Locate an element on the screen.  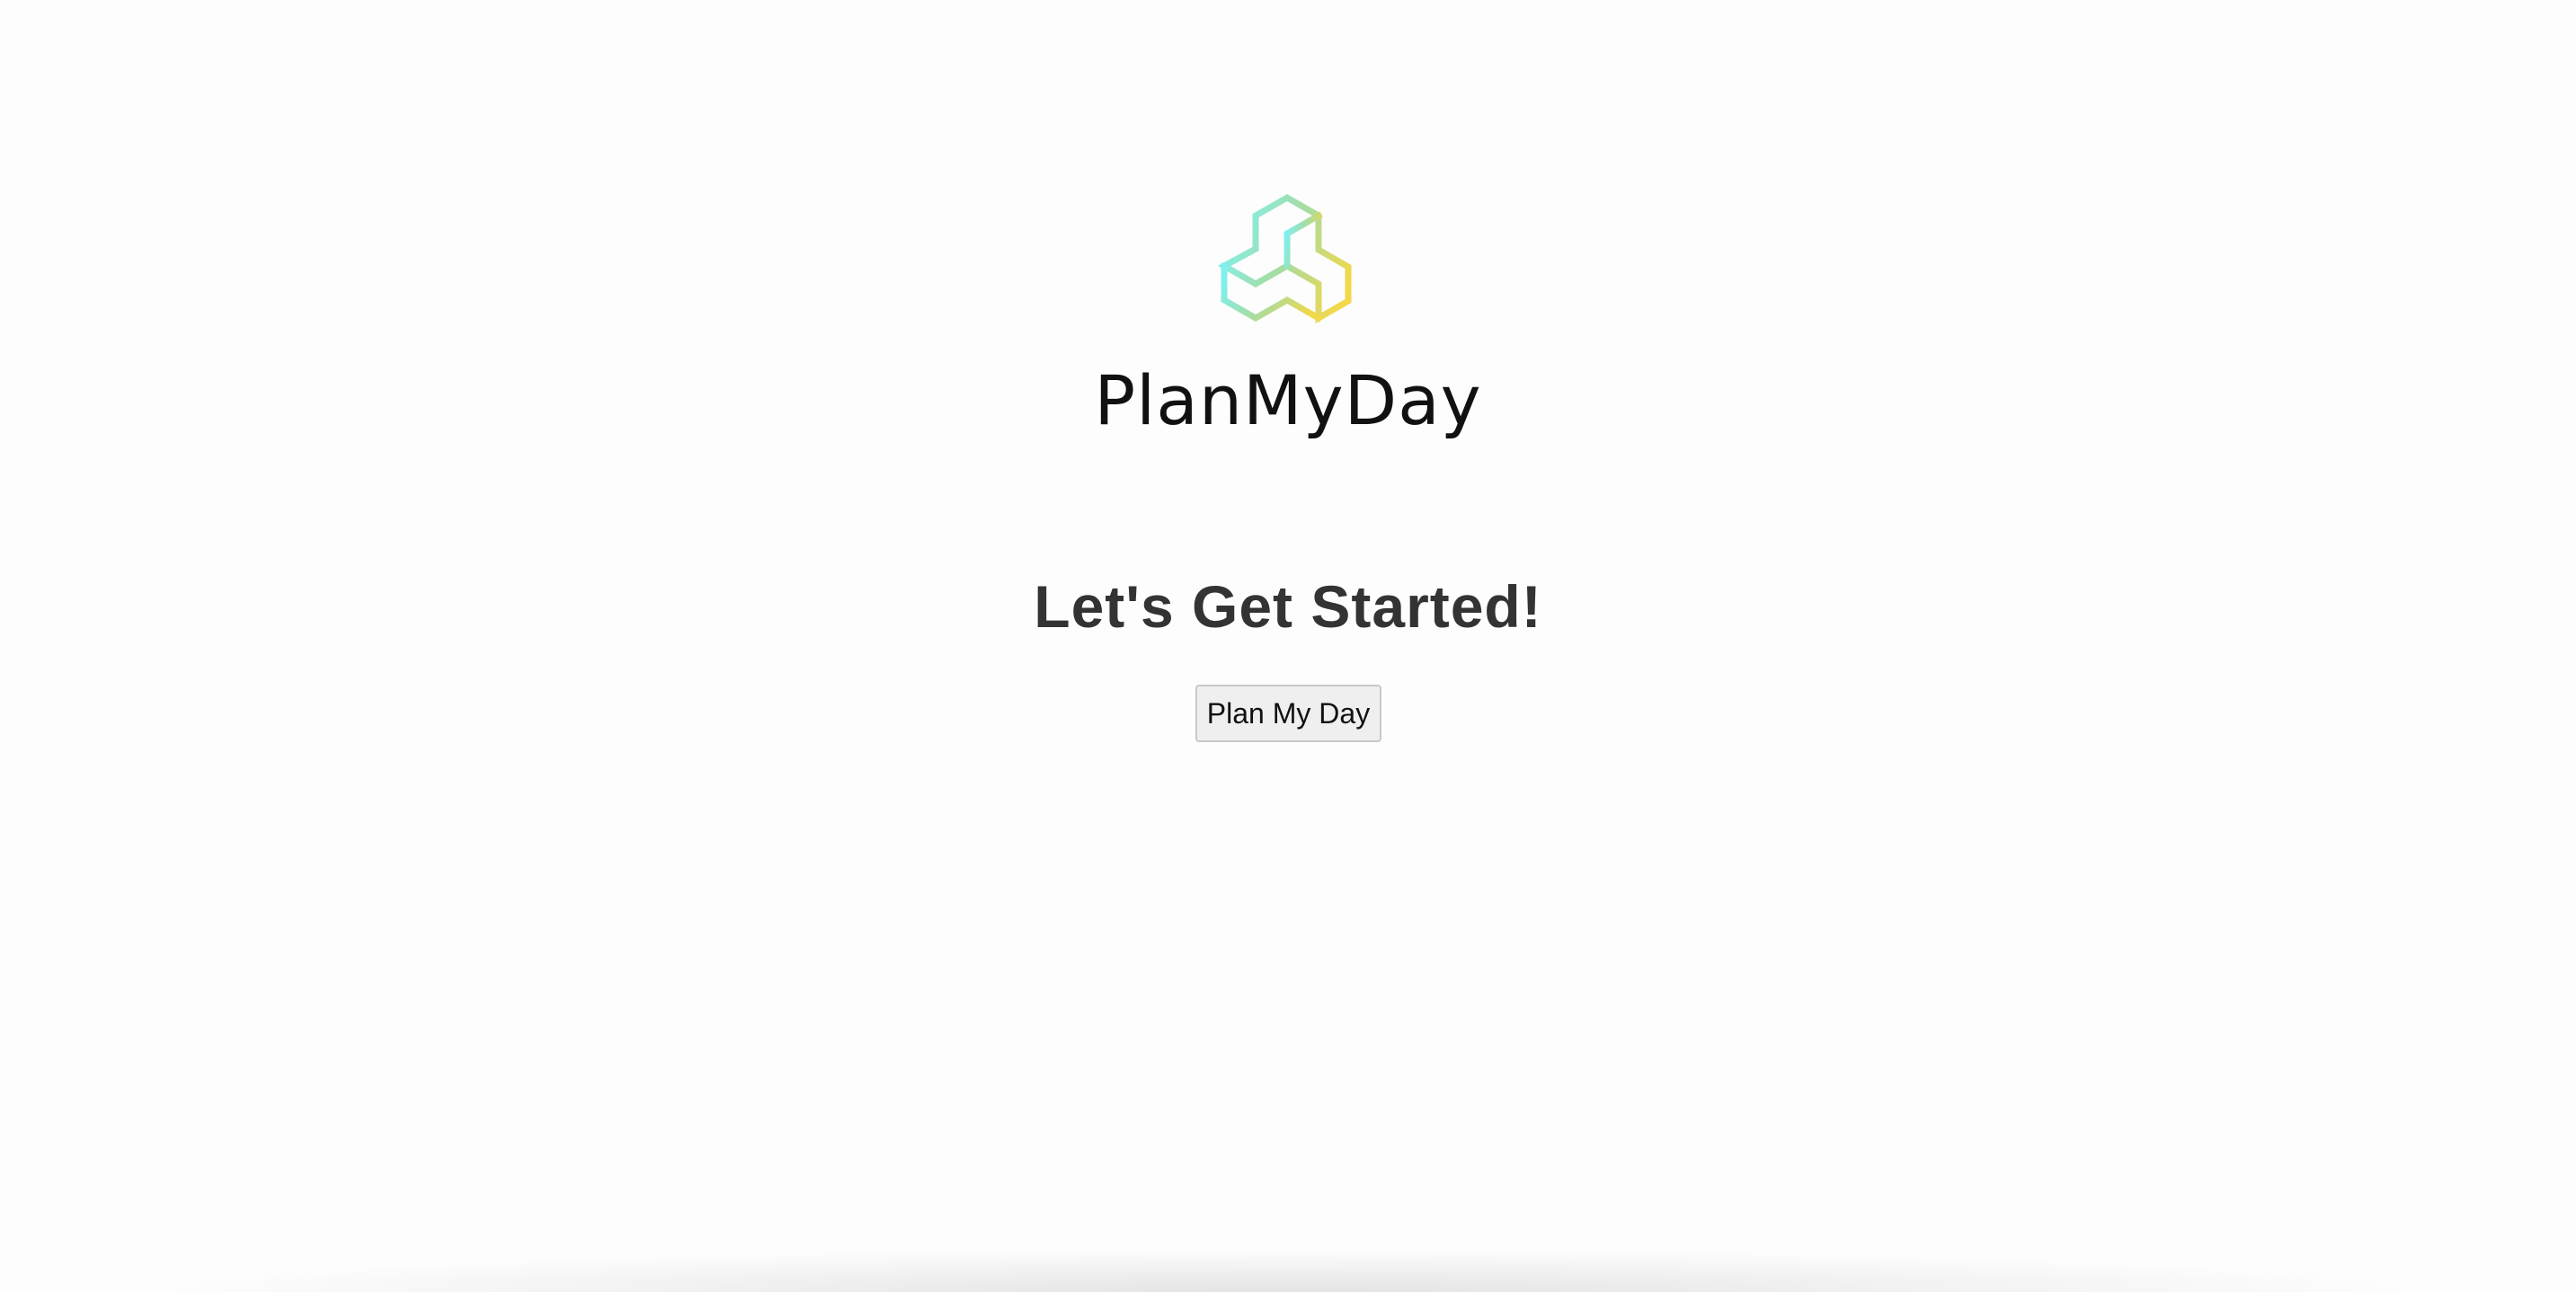
brand-name: PlanMyDay is located at coordinates (1288, 400).